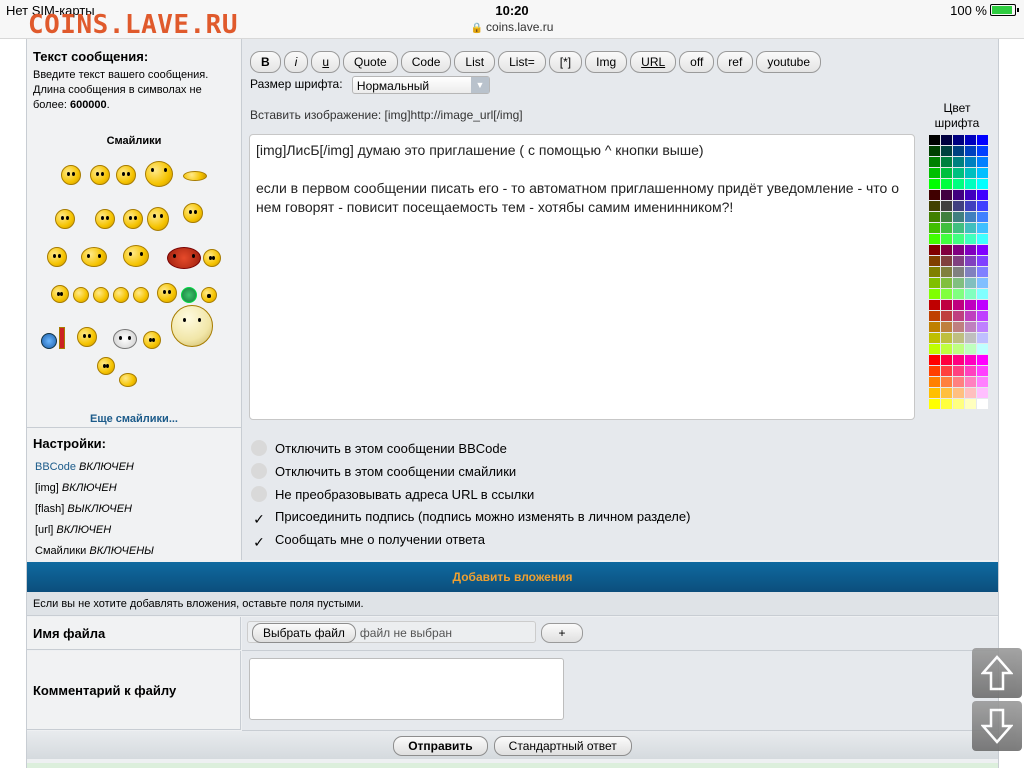 Image resolution: width=1024 pixels, height=768 pixels. What do you see at coordinates (392, 494) in the screenshot?
I see `option-no-url-parse: Не преобразовывать адреса URL в ссылки` at bounding box center [392, 494].